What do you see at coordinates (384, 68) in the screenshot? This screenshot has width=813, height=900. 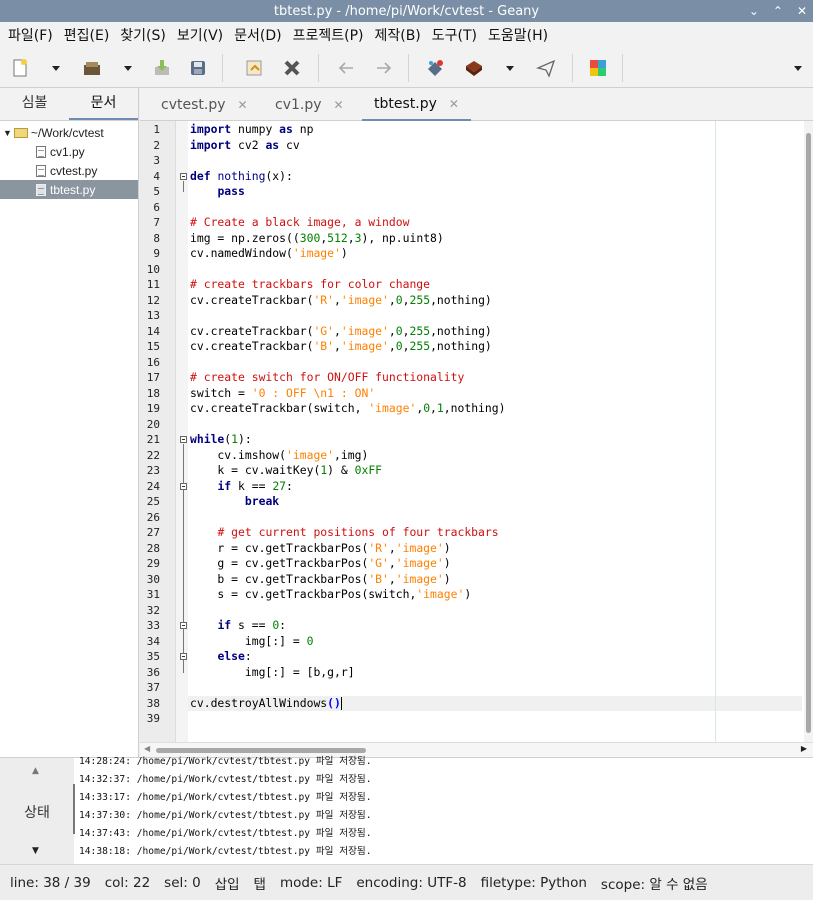 I see `forward-arrow-icon` at bounding box center [384, 68].